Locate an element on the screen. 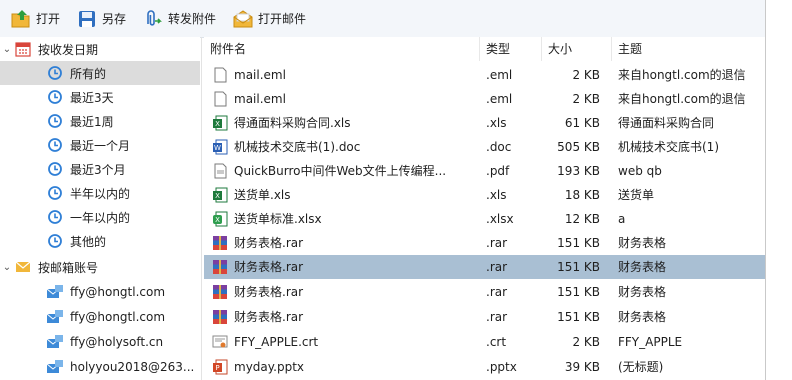 This screenshot has width=792, height=380. tree-item-last-3-months: 最近3个月 is located at coordinates (100, 169).